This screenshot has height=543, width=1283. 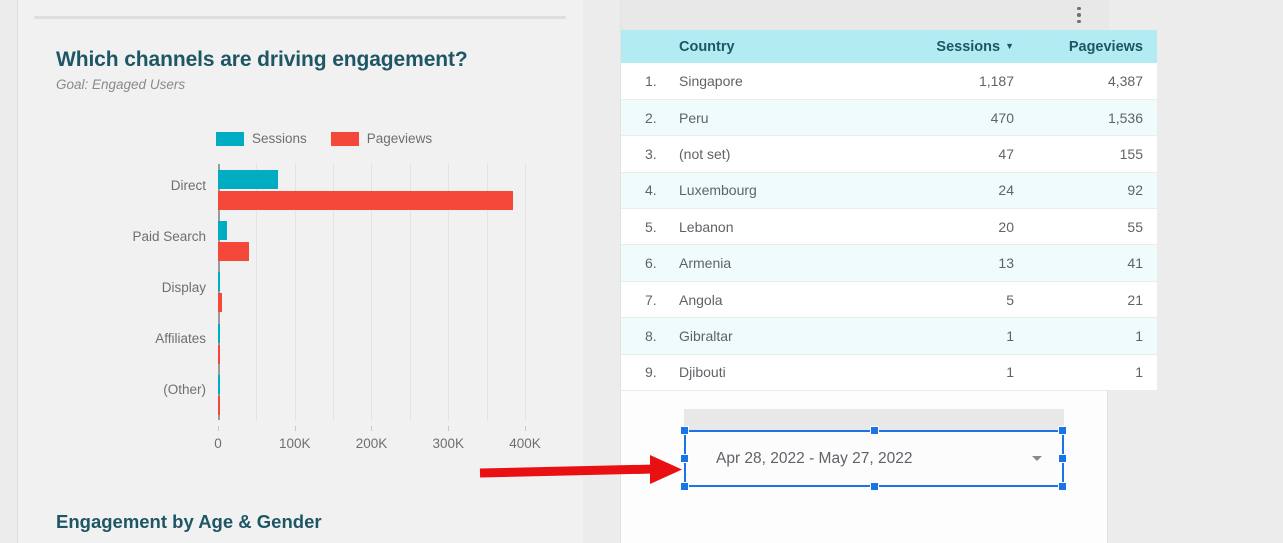 What do you see at coordinates (344, 138) in the screenshot?
I see `legend-swatch-pageviews` at bounding box center [344, 138].